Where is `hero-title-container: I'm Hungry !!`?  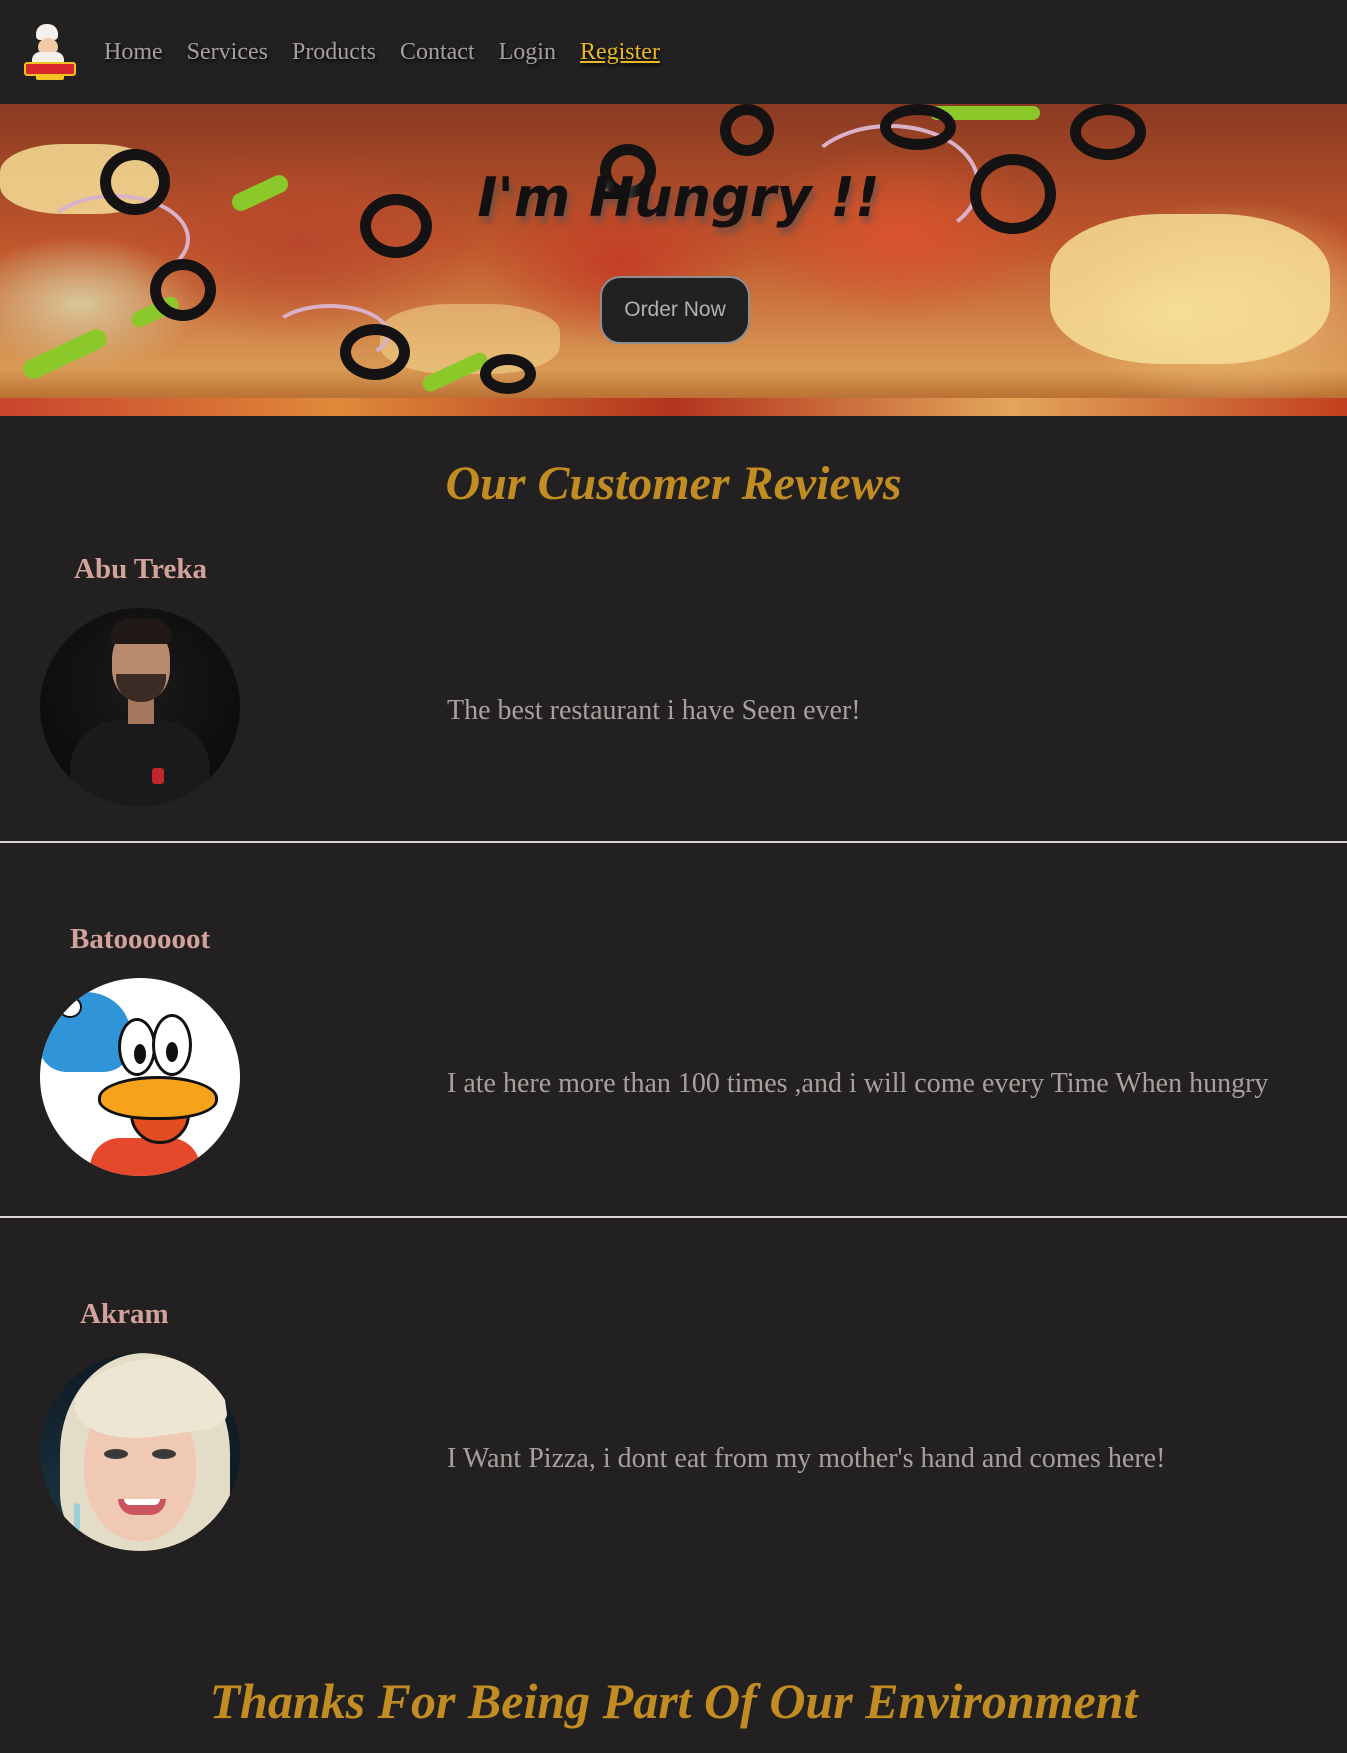
hero-title-container: I'm Hungry !! is located at coordinates (673, 197).